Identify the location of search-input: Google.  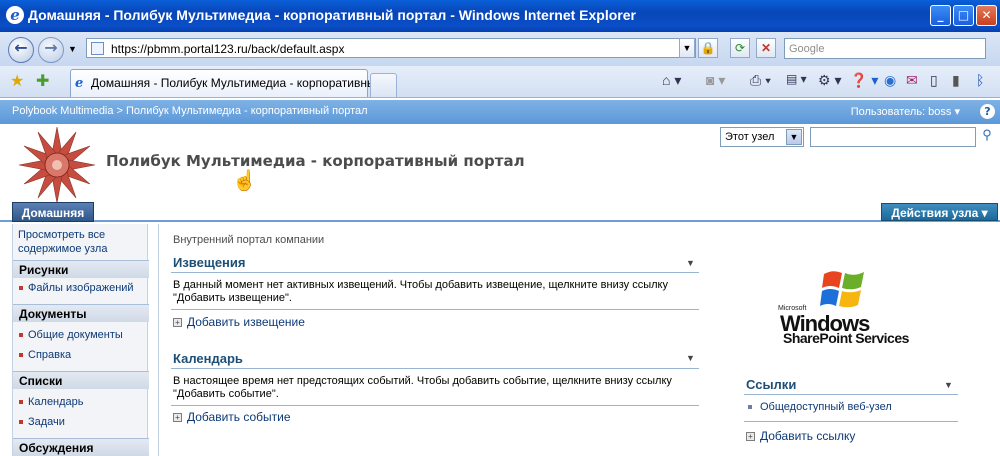
(885, 48).